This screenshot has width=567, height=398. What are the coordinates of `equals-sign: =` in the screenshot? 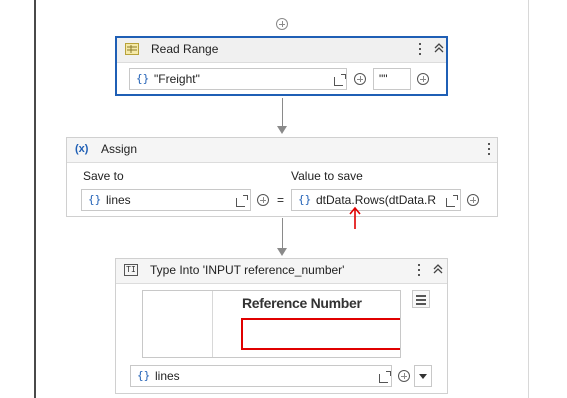 It's located at (281, 200).